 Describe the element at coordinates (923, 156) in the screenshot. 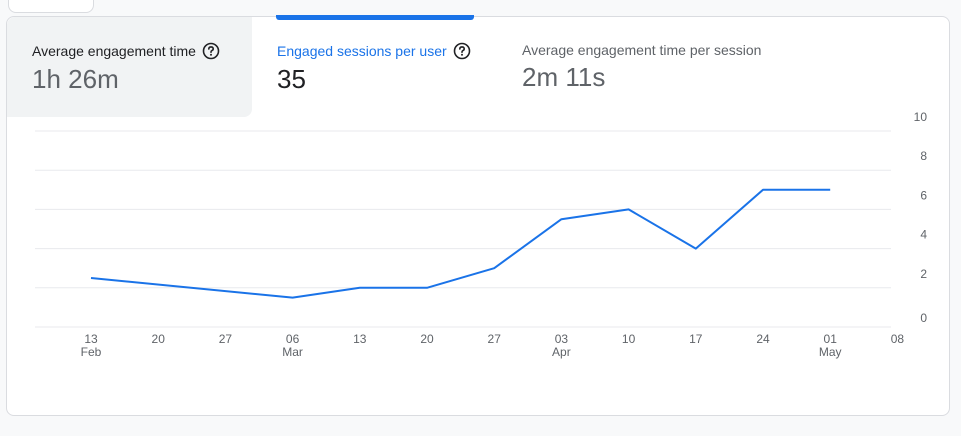

I see `y-tick-label: 8` at that location.